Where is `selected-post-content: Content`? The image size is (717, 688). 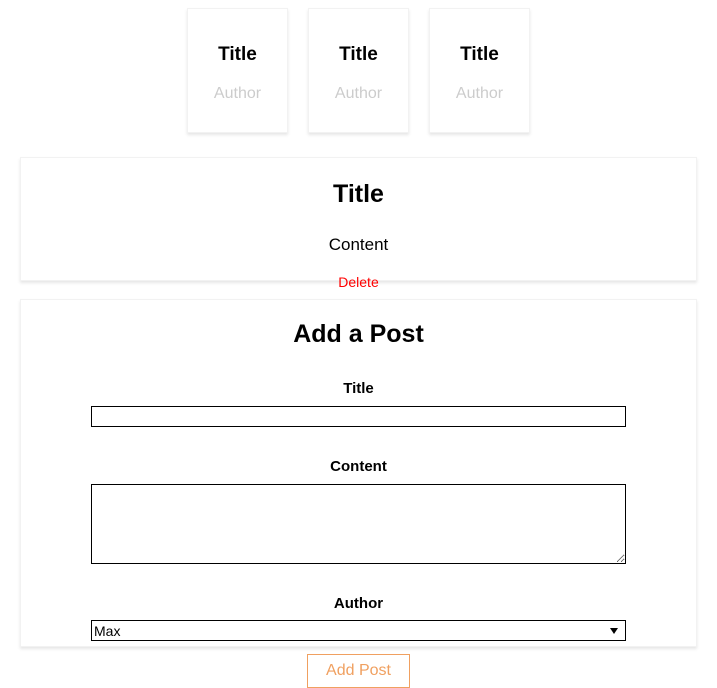
selected-post-content: Content is located at coordinates (358, 244).